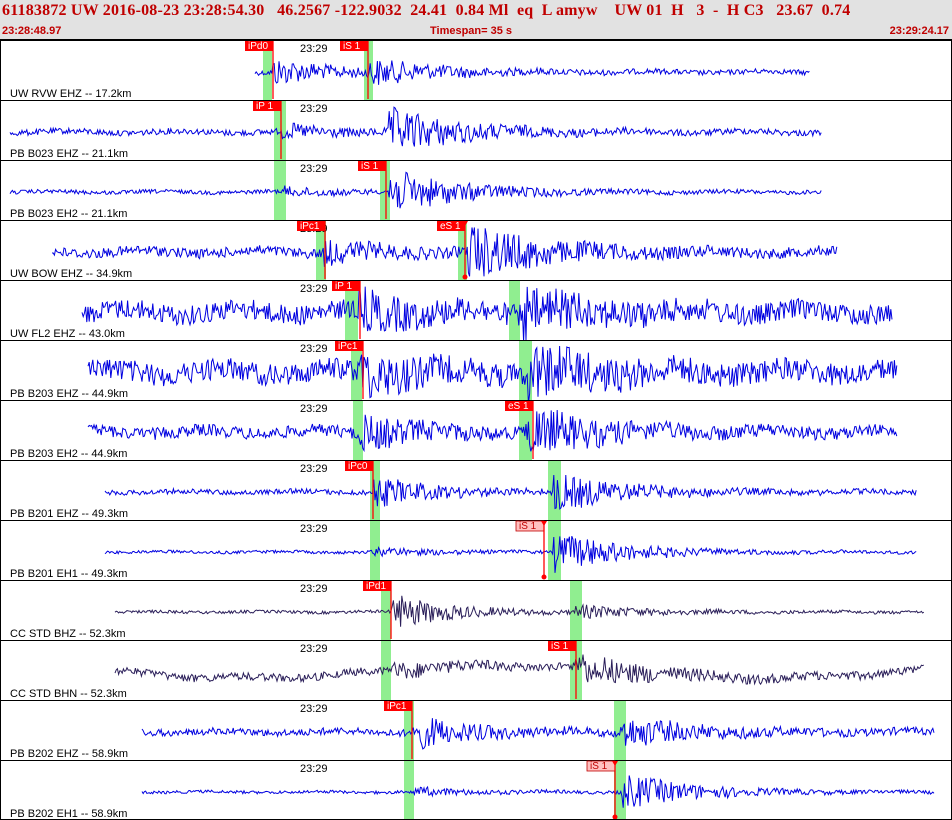  I want to click on trace-row: 23:29 iPd1 CC STD BHZ -- 52.3km, so click(476, 610).